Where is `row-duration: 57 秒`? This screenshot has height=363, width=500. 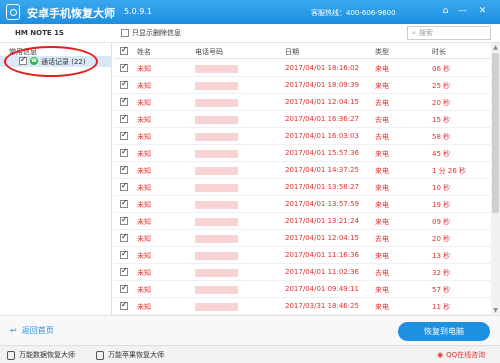
row-duration: 57 秒 is located at coordinates (441, 290).